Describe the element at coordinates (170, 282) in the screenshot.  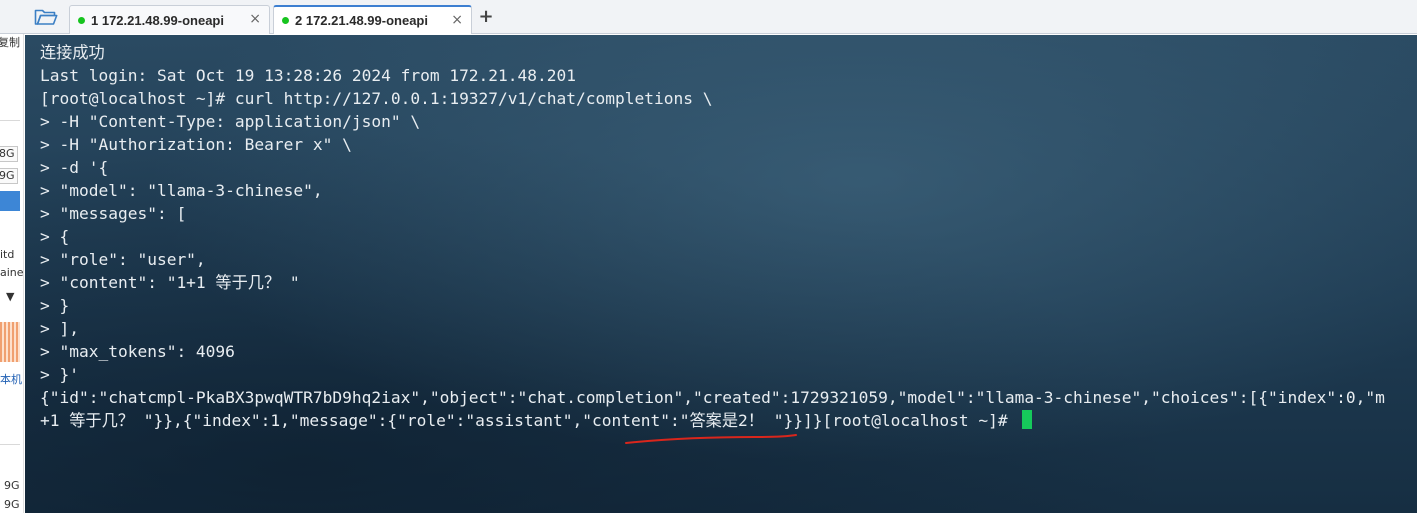
I see `terminal-line: > "content": "1+1 等于几？ "` at that location.